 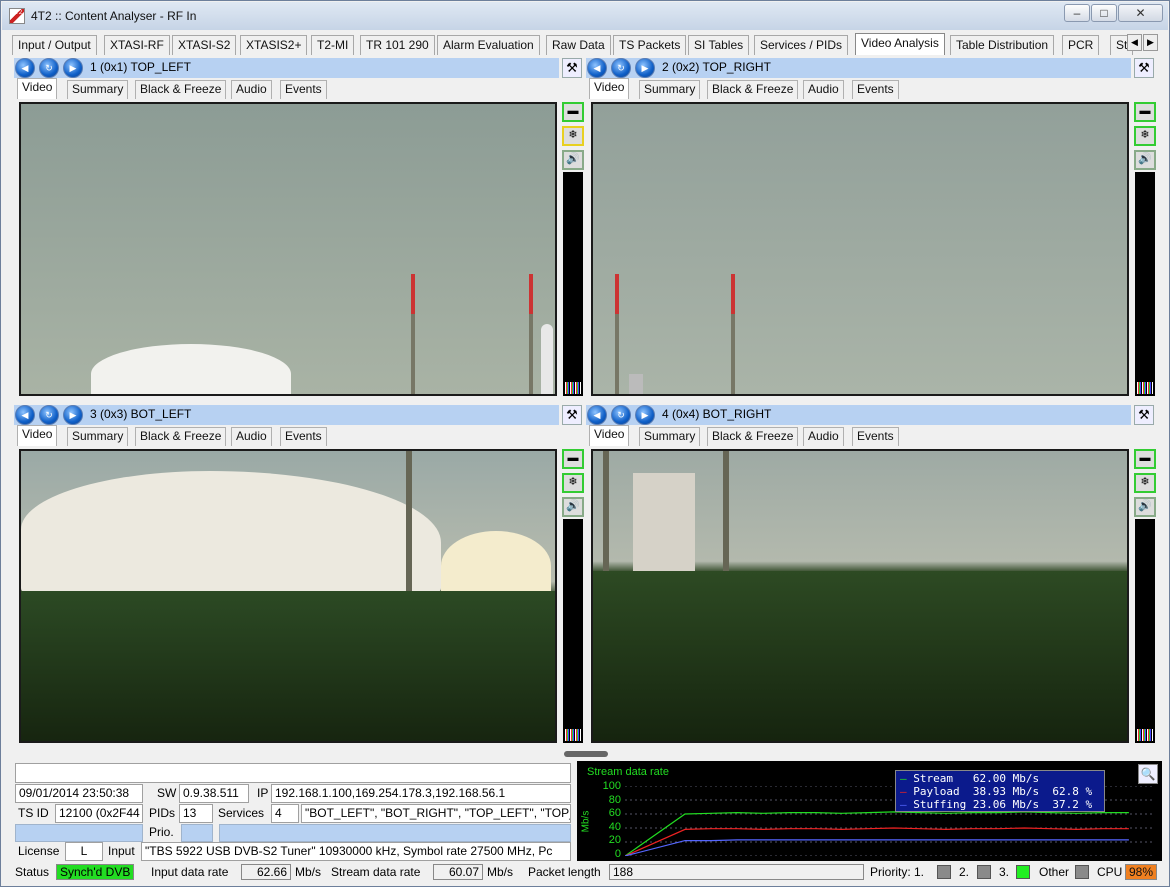 I want to click on tab-si-tables: SI Tables, so click(x=719, y=45).